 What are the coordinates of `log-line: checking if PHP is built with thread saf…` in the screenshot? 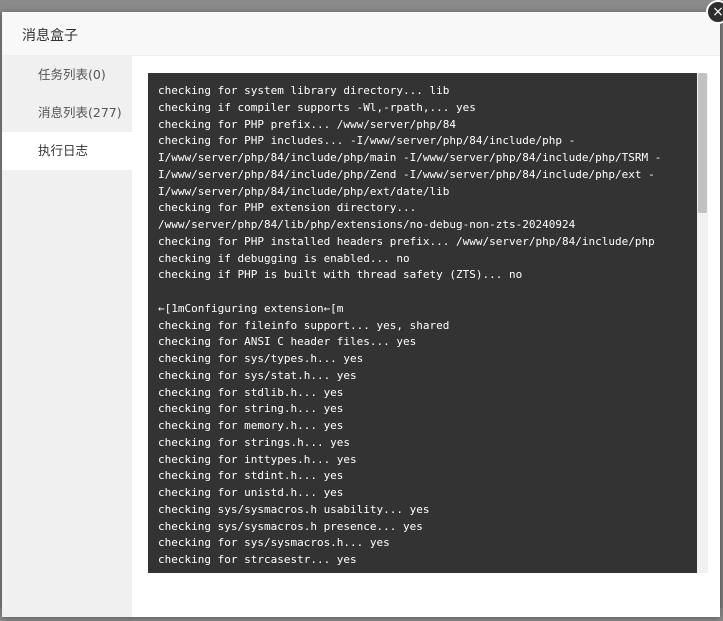 It's located at (340, 275).